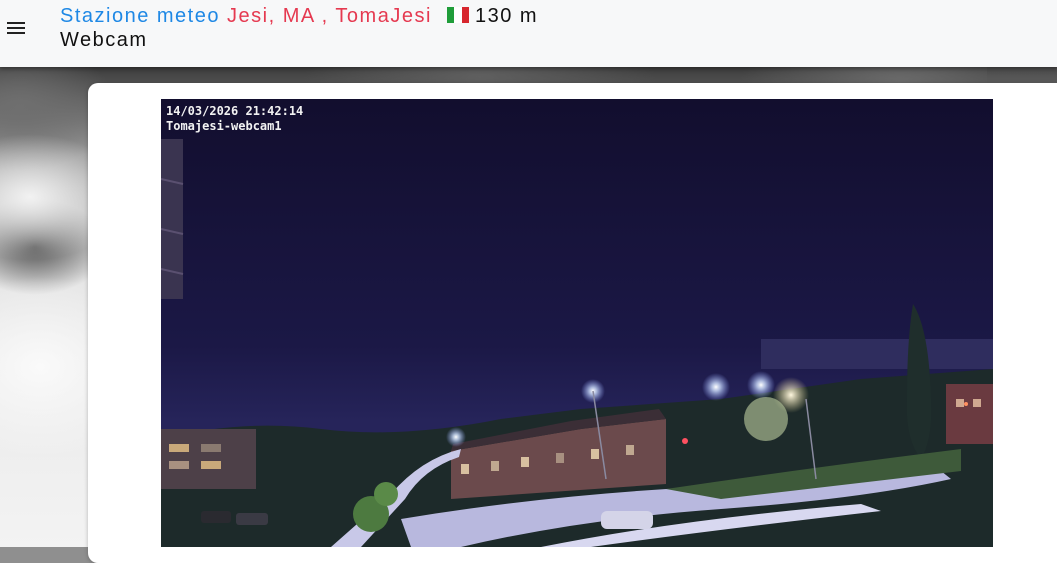 The height and width of the screenshot is (563, 1057). Describe the element at coordinates (457, 14) in the screenshot. I see `italy-flag-icon` at that location.